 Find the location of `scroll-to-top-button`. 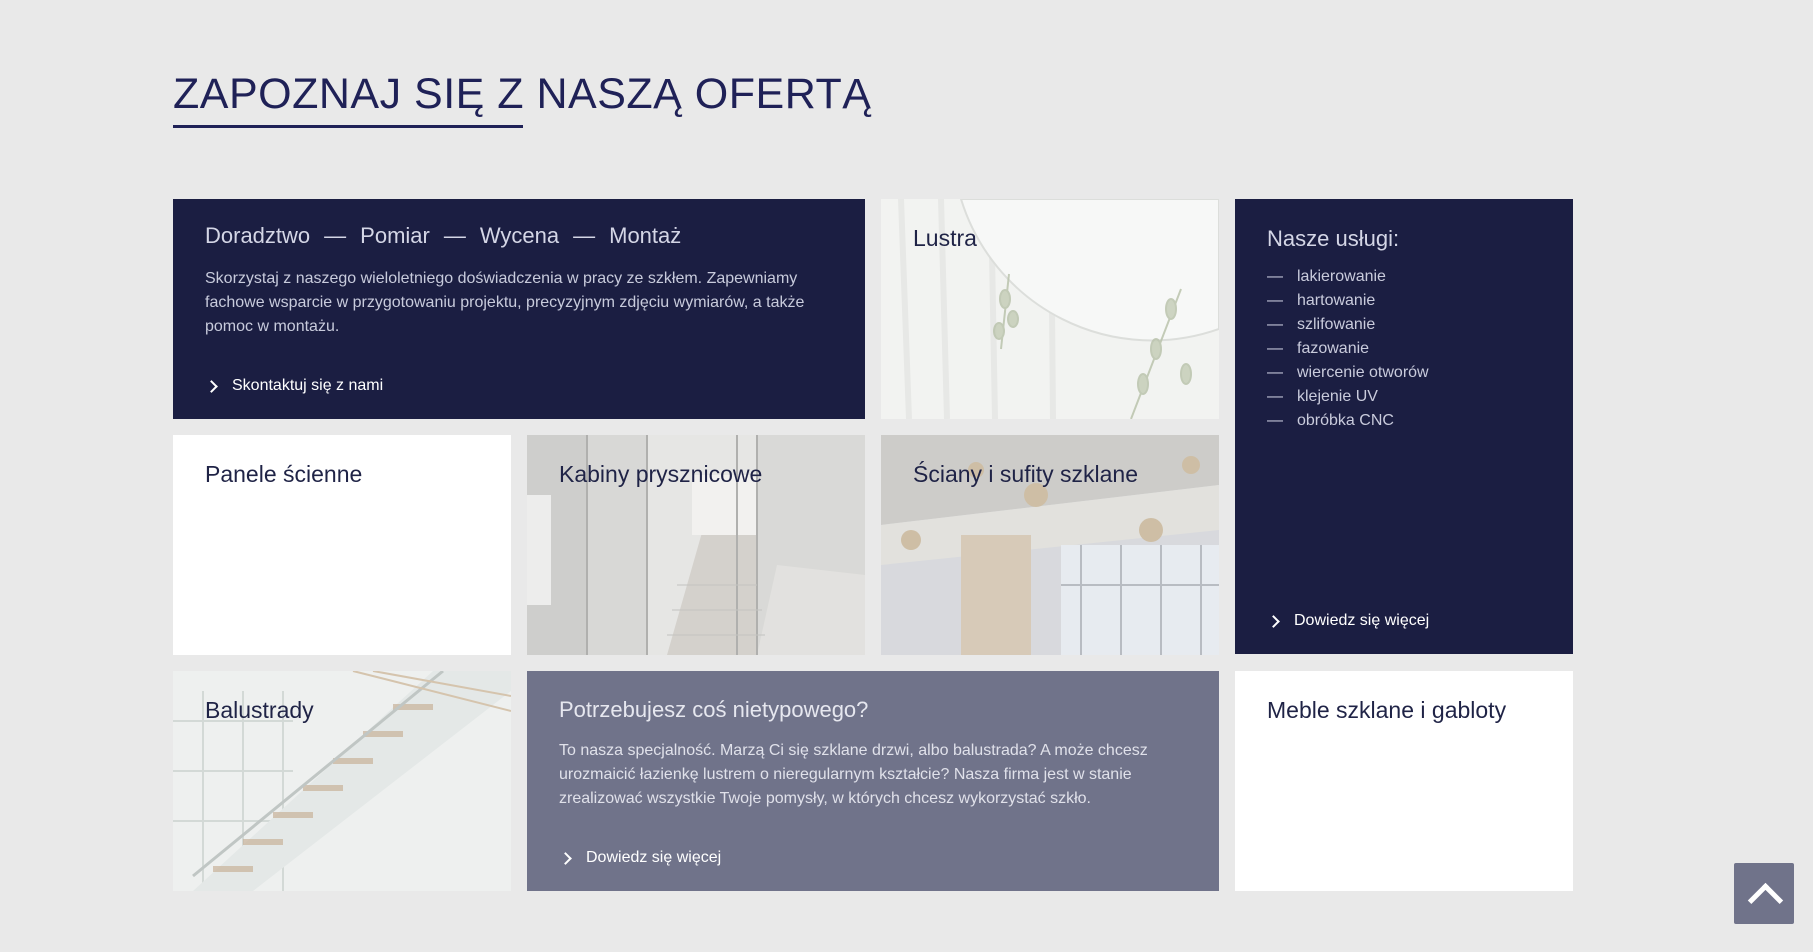

scroll-to-top-button is located at coordinates (1764, 893).